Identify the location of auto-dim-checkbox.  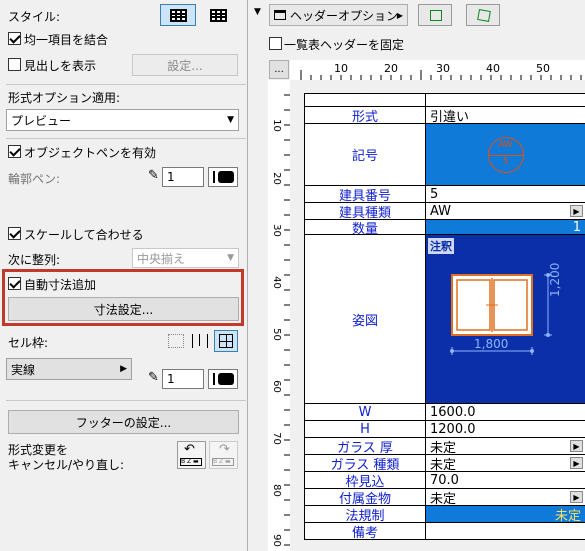
(14, 283).